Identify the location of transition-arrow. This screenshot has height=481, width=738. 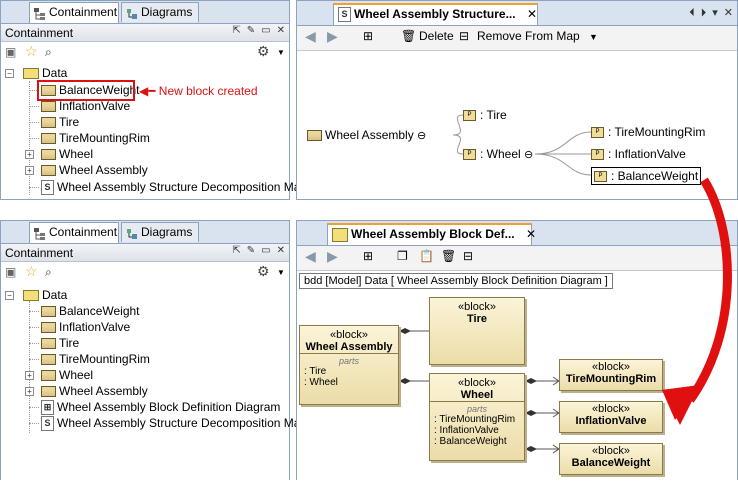
(697, 301).